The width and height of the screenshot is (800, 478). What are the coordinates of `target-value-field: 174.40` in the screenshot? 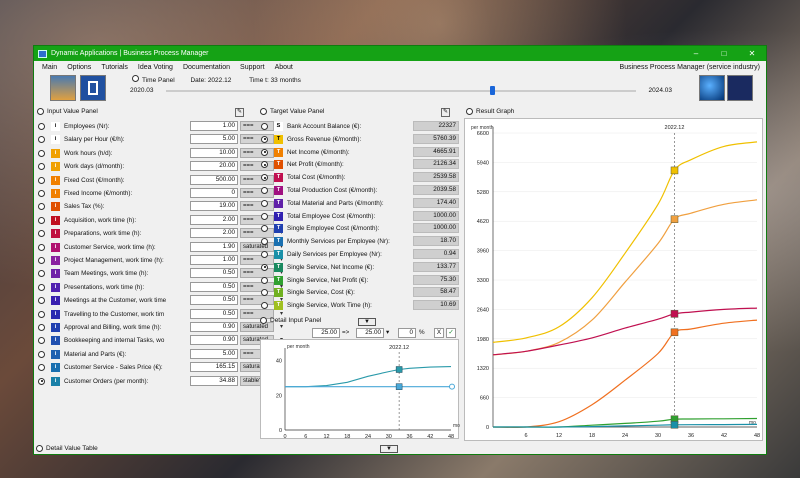 It's located at (436, 202).